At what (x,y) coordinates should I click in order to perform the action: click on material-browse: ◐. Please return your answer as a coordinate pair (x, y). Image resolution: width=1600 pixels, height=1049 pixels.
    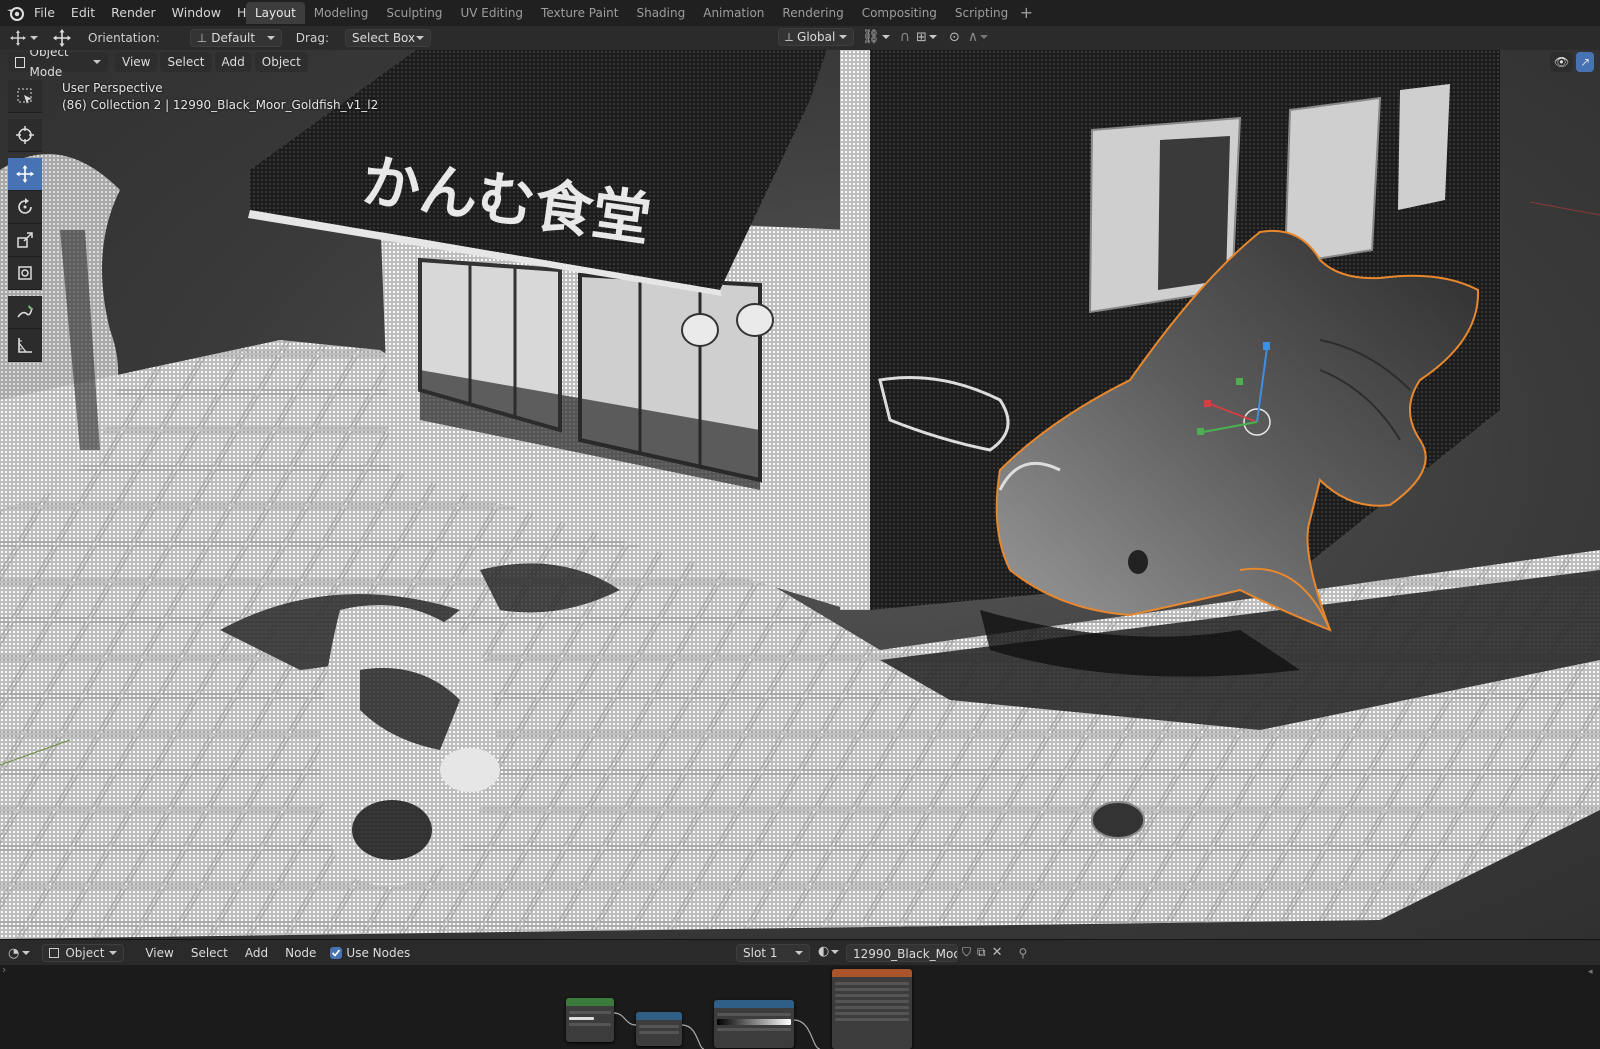
    Looking at the image, I should click on (829, 951).